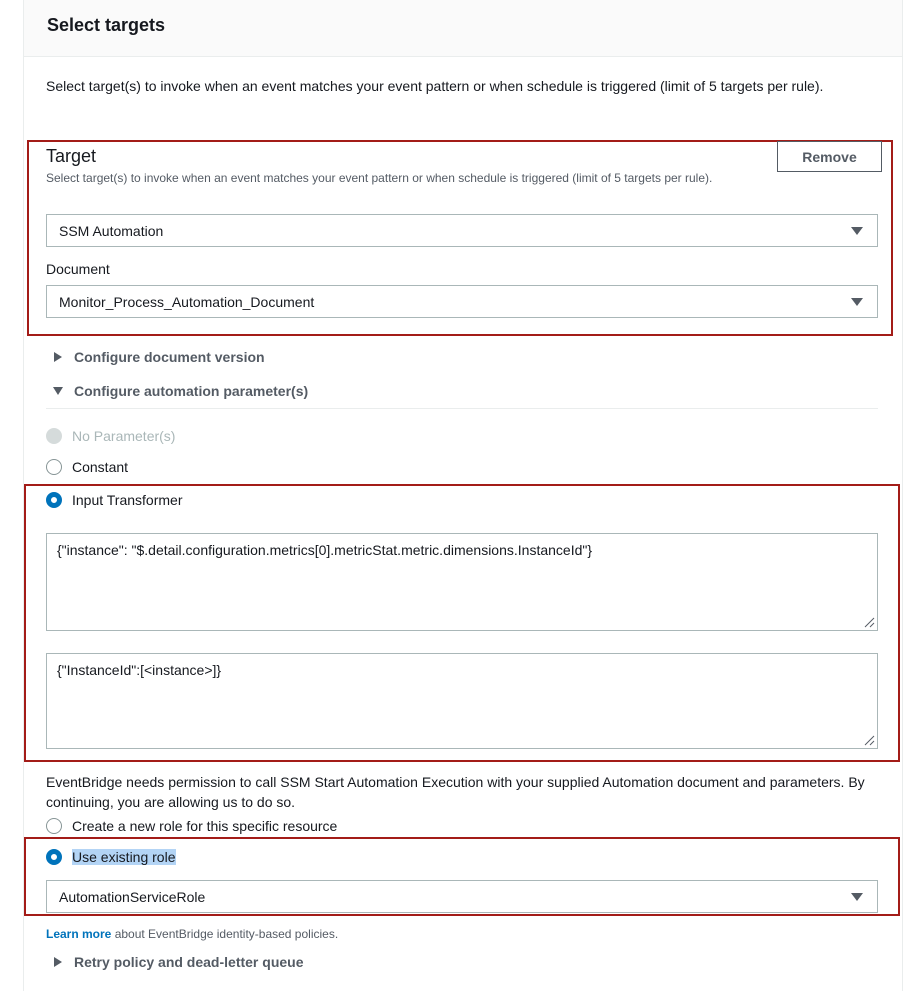 The width and height of the screenshot is (918, 991). I want to click on retry-policy-expander: Retry policy and dead-letter queue, so click(179, 962).